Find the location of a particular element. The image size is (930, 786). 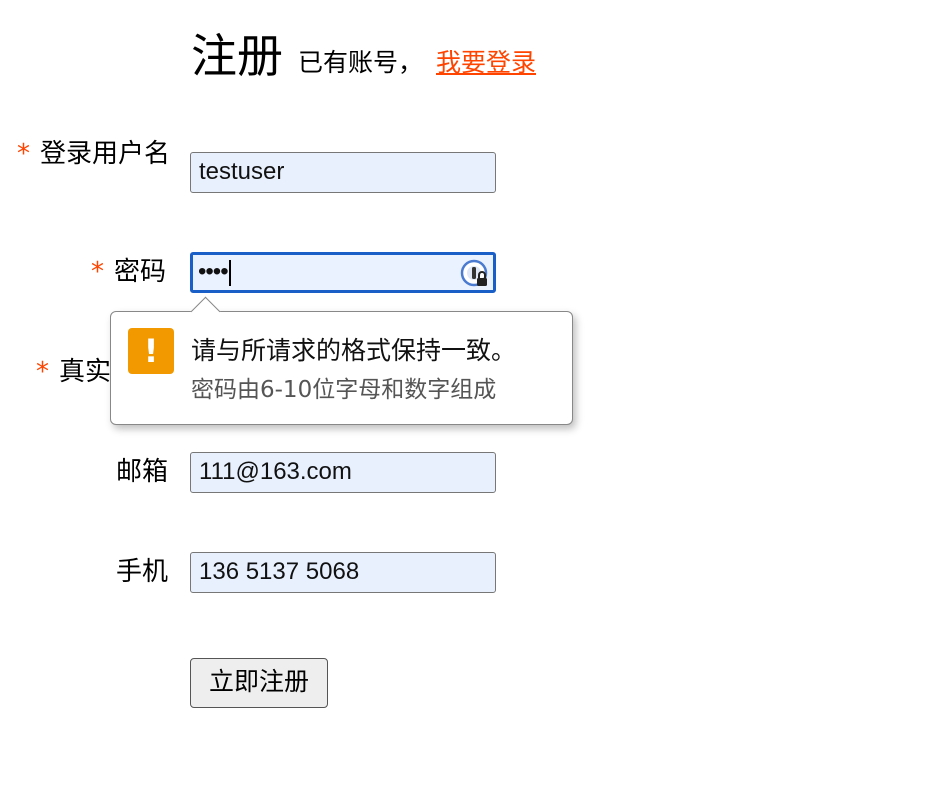

page-title: 注册 is located at coordinates (237, 56).